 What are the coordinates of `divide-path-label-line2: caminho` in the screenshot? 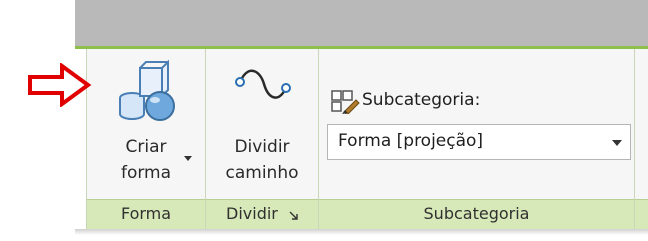 It's located at (262, 173).